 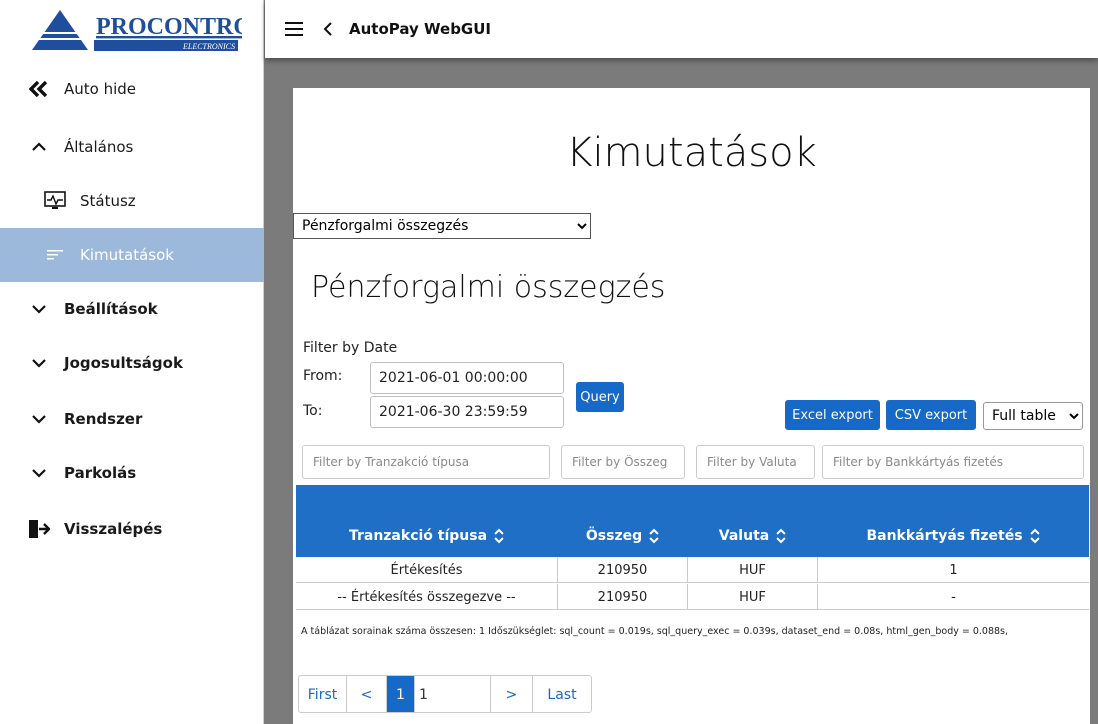 I want to click on sidebar-item-beallitasok: Beállítások, so click(x=132, y=309).